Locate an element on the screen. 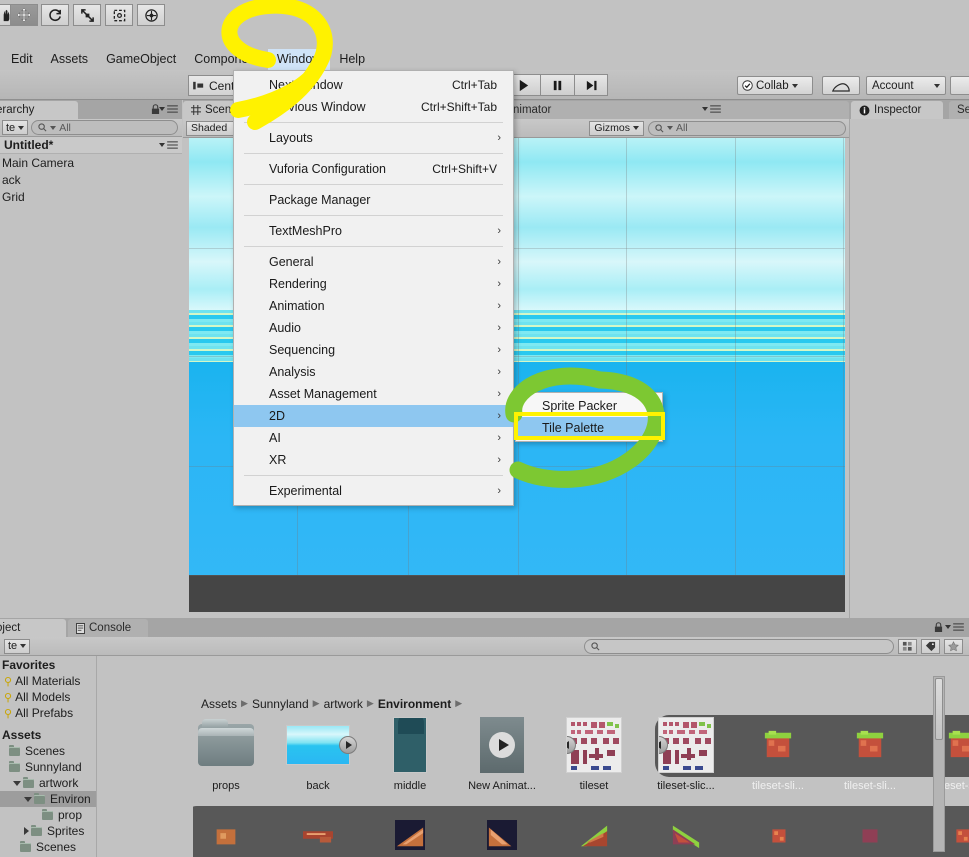  hierarchy-item: ack is located at coordinates (91, 179).